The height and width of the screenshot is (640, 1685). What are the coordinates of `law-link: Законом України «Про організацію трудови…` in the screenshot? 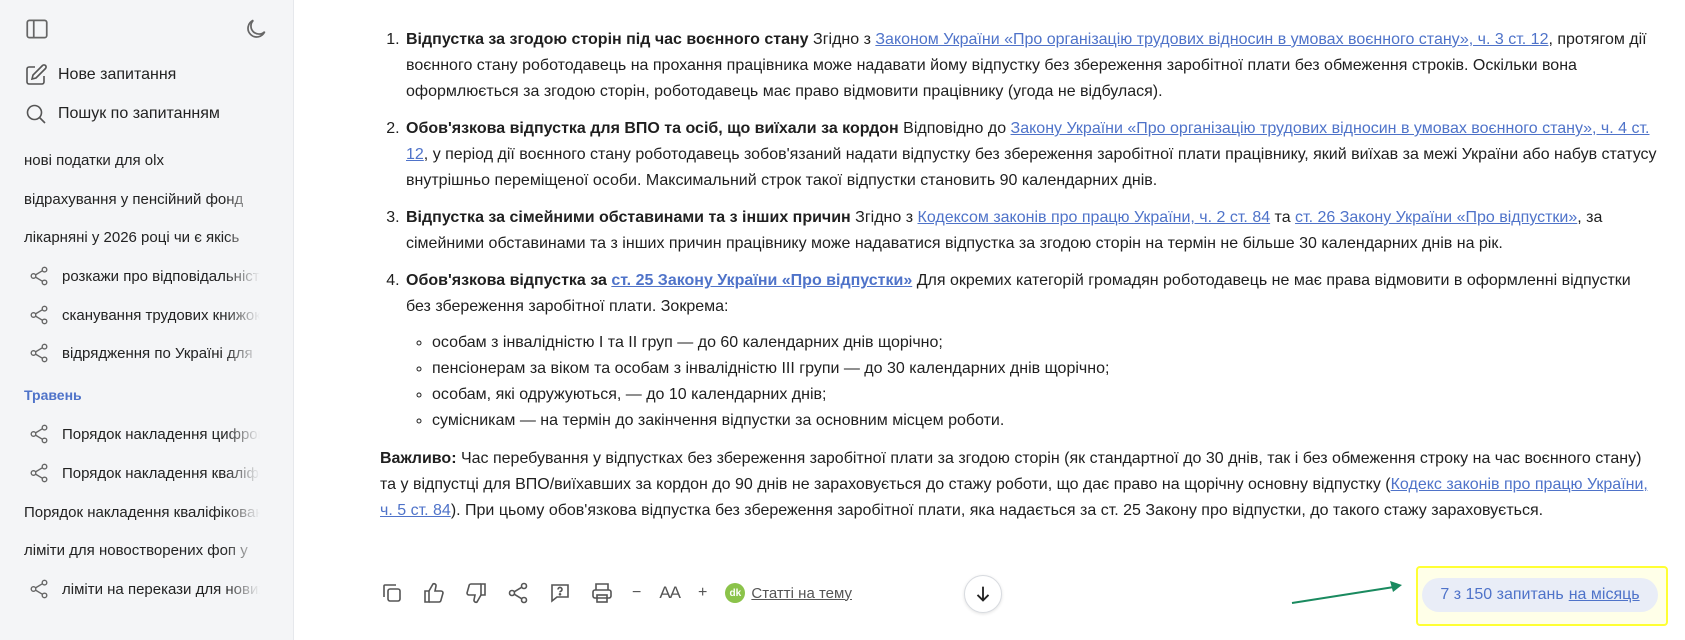 It's located at (1211, 39).